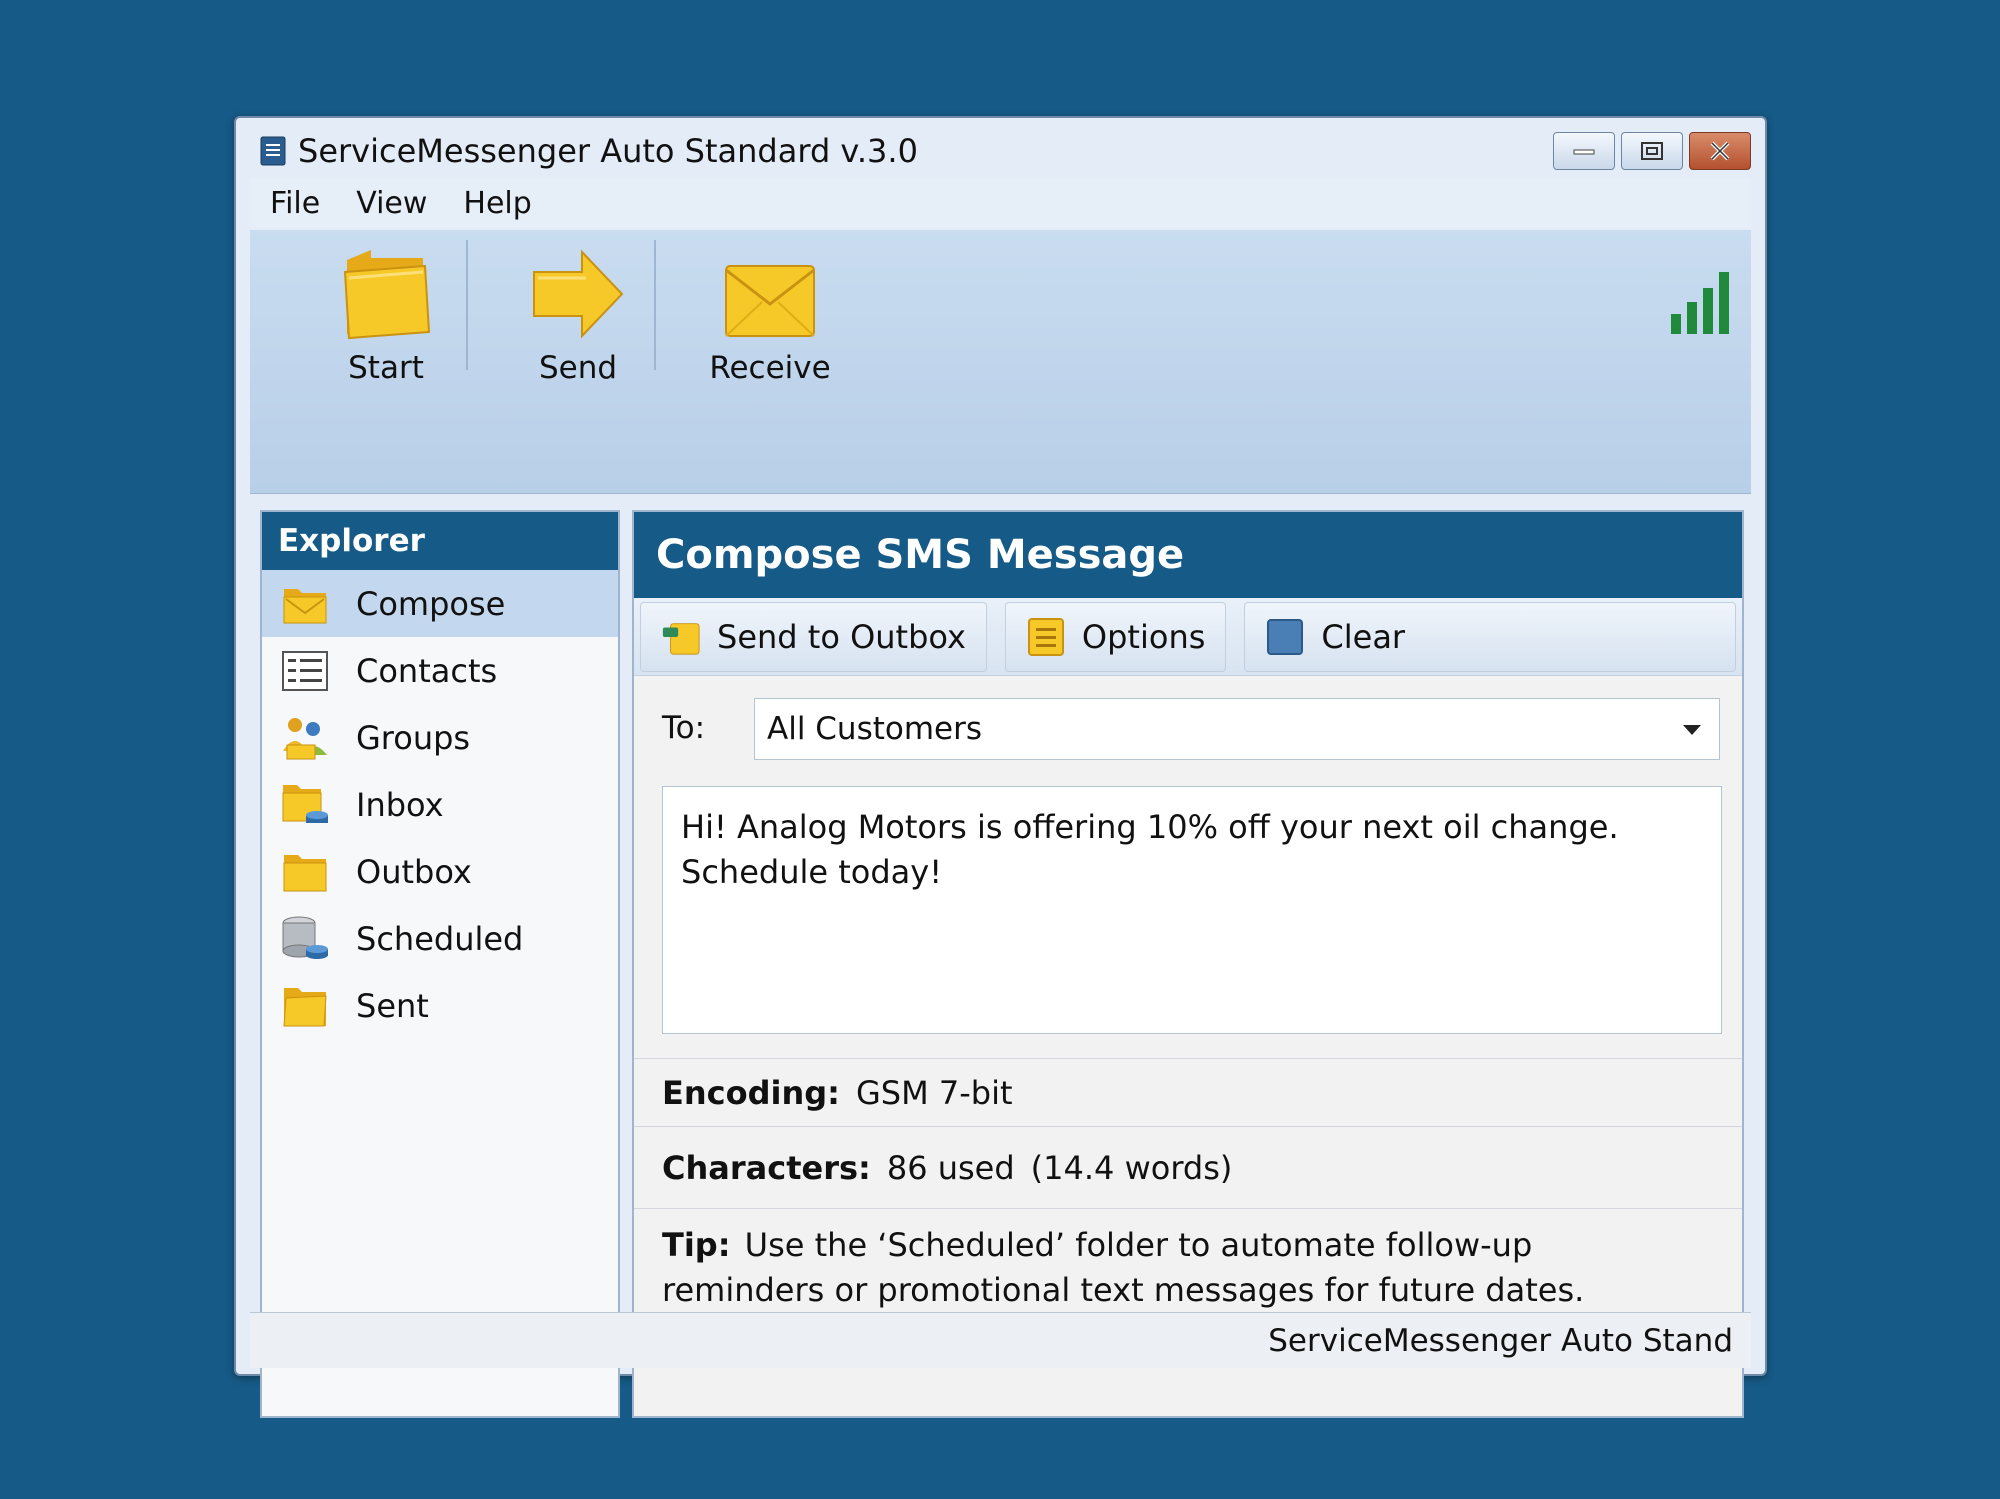 This screenshot has height=1499, width=2000. I want to click on recipient-dropdown: All Customers, so click(1237, 729).